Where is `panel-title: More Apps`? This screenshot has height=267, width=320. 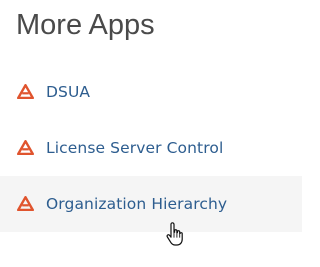 panel-title: More Apps is located at coordinates (85, 25).